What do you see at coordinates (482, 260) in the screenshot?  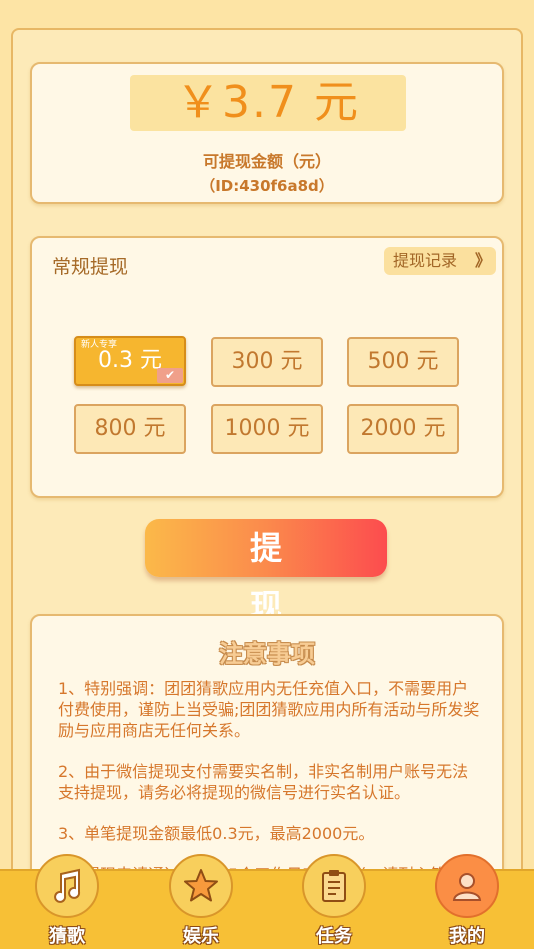 I see `chevron-right-icon: 》` at bounding box center [482, 260].